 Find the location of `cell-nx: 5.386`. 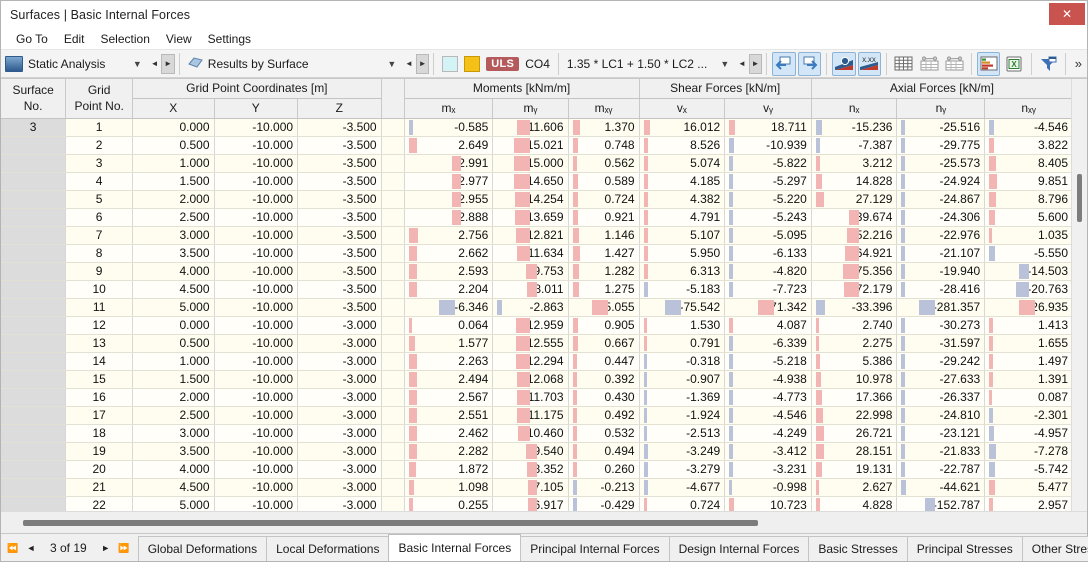

cell-nx: 5.386 is located at coordinates (854, 361).